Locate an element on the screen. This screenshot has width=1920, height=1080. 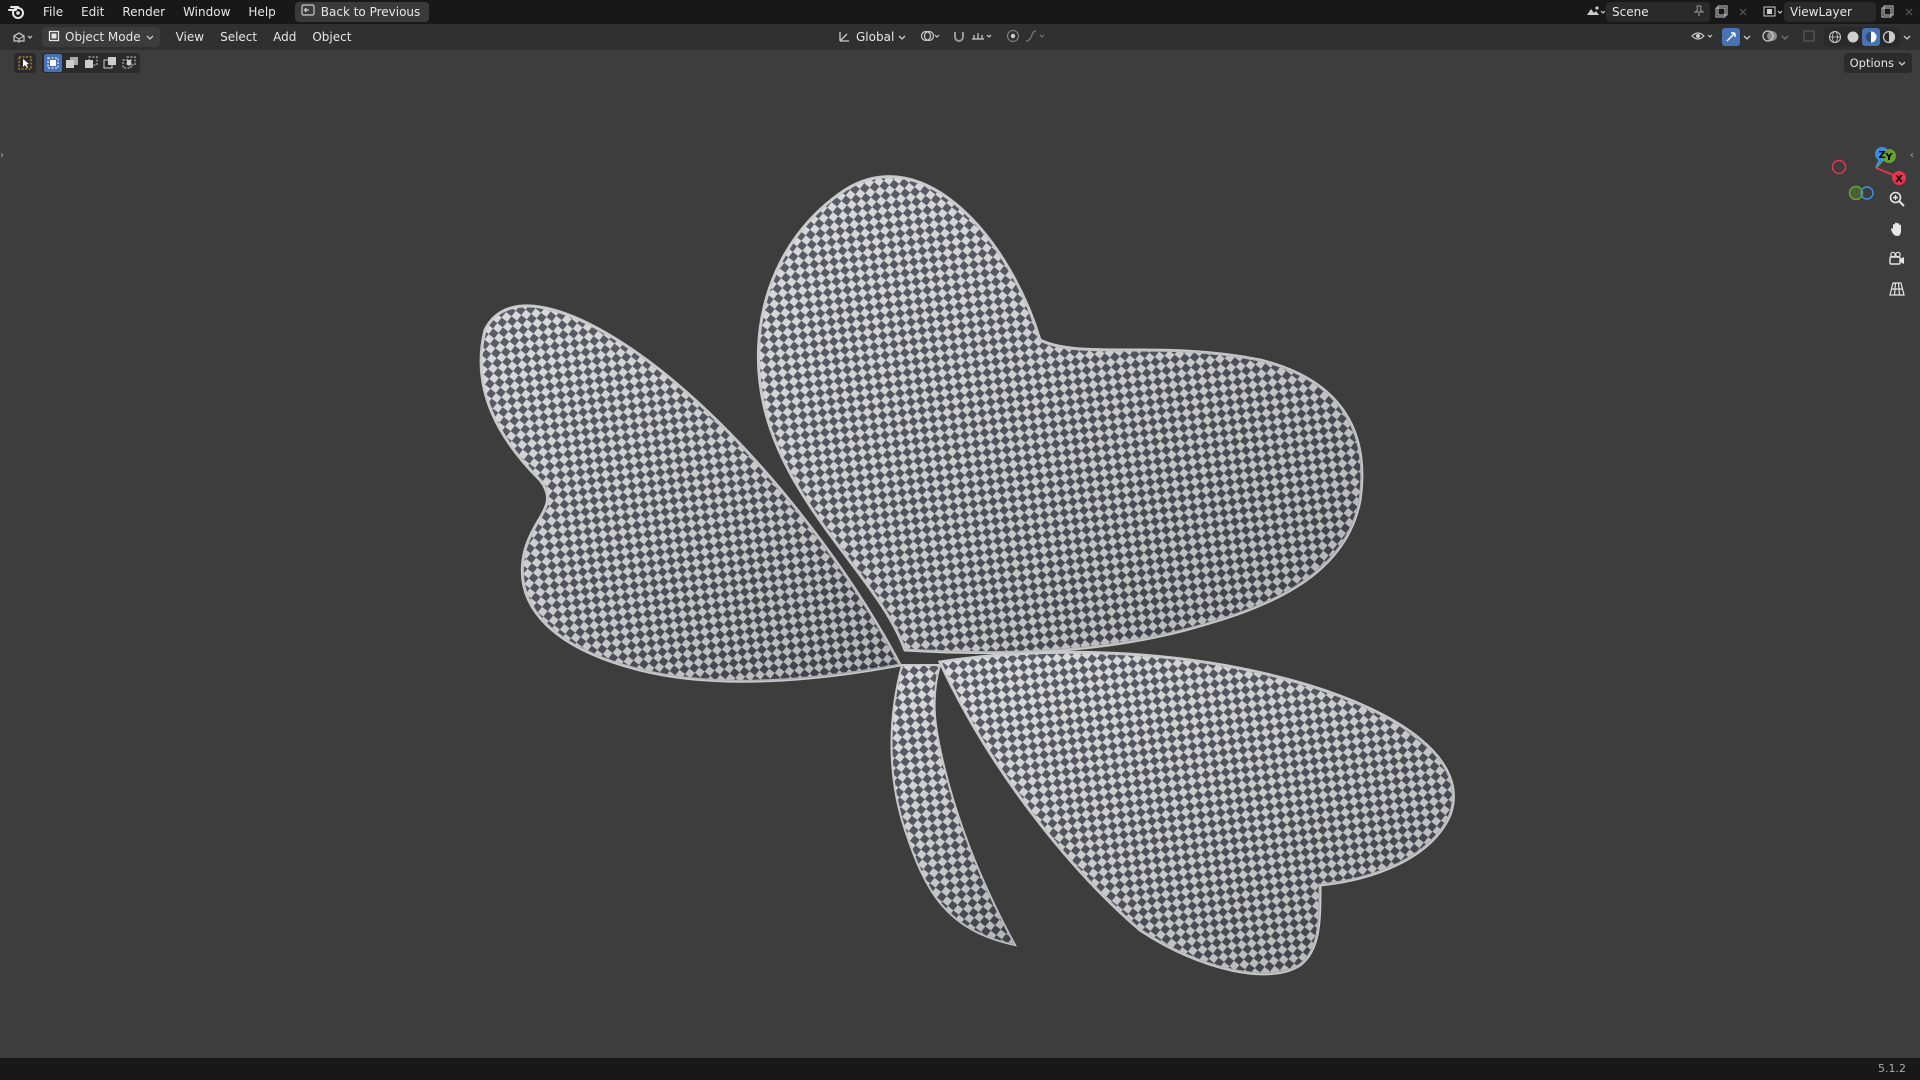
menu-file: File is located at coordinates (53, 12).